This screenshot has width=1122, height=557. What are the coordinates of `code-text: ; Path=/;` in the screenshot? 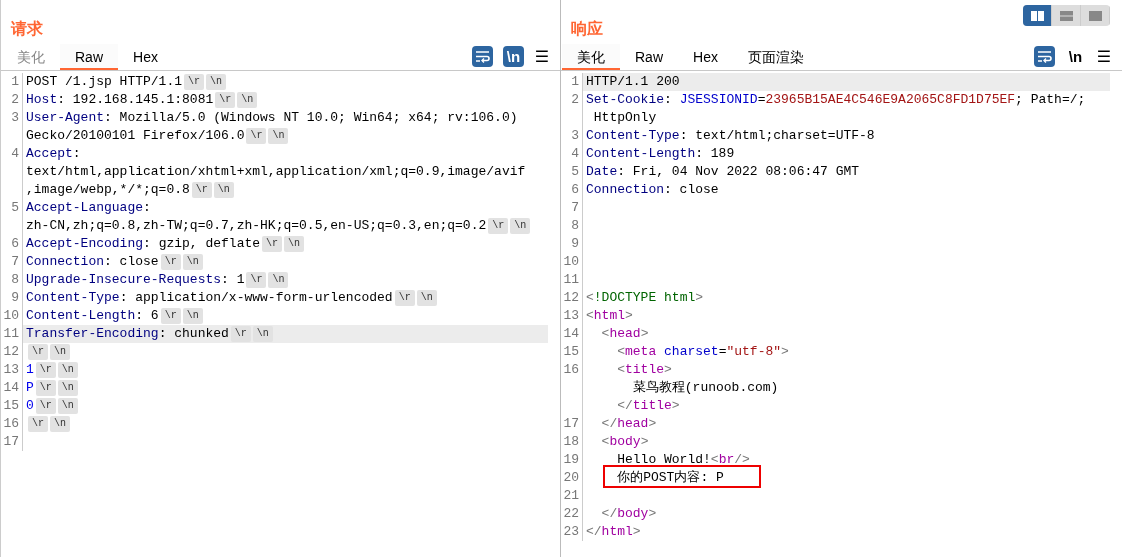 It's located at (1050, 99).